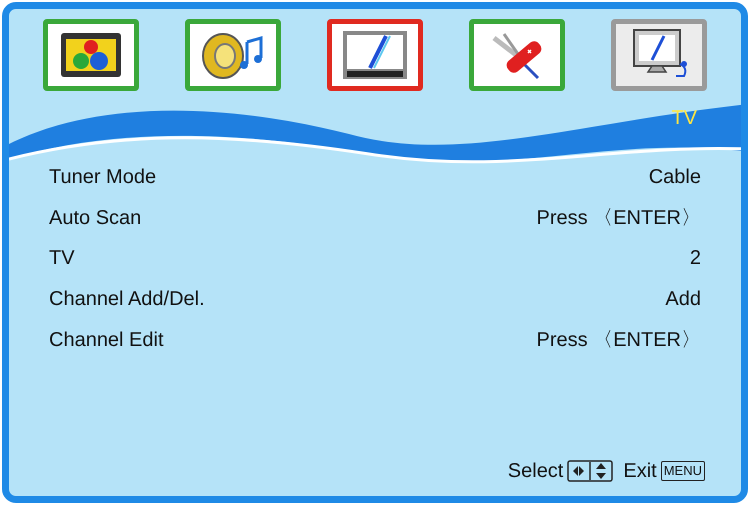  Describe the element at coordinates (640, 471) in the screenshot. I see `exit-hint: Exit` at that location.